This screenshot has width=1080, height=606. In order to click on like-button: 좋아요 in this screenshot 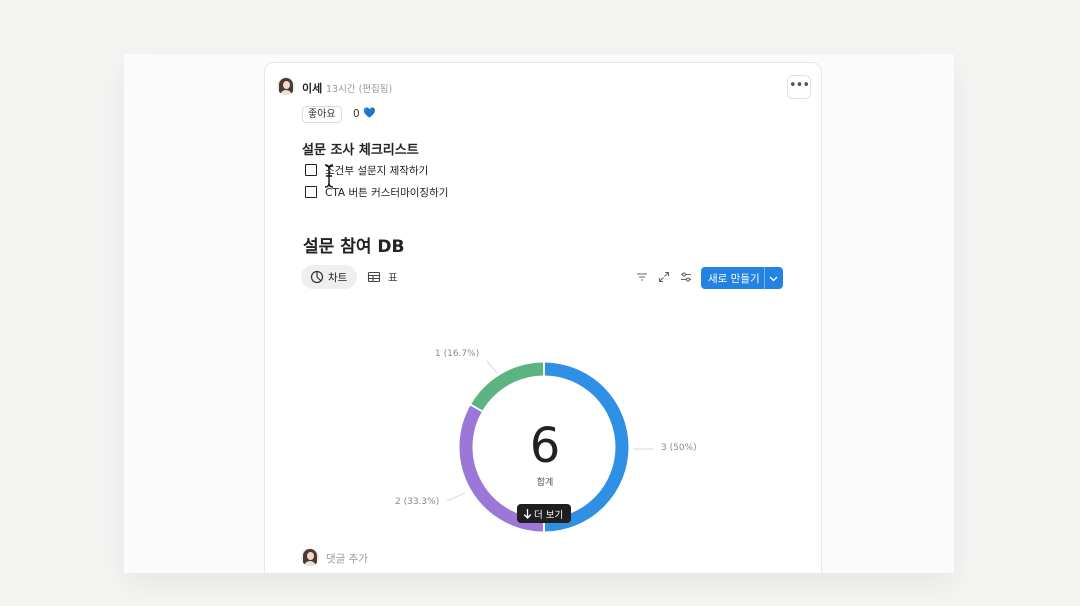, I will do `click(322, 114)`.